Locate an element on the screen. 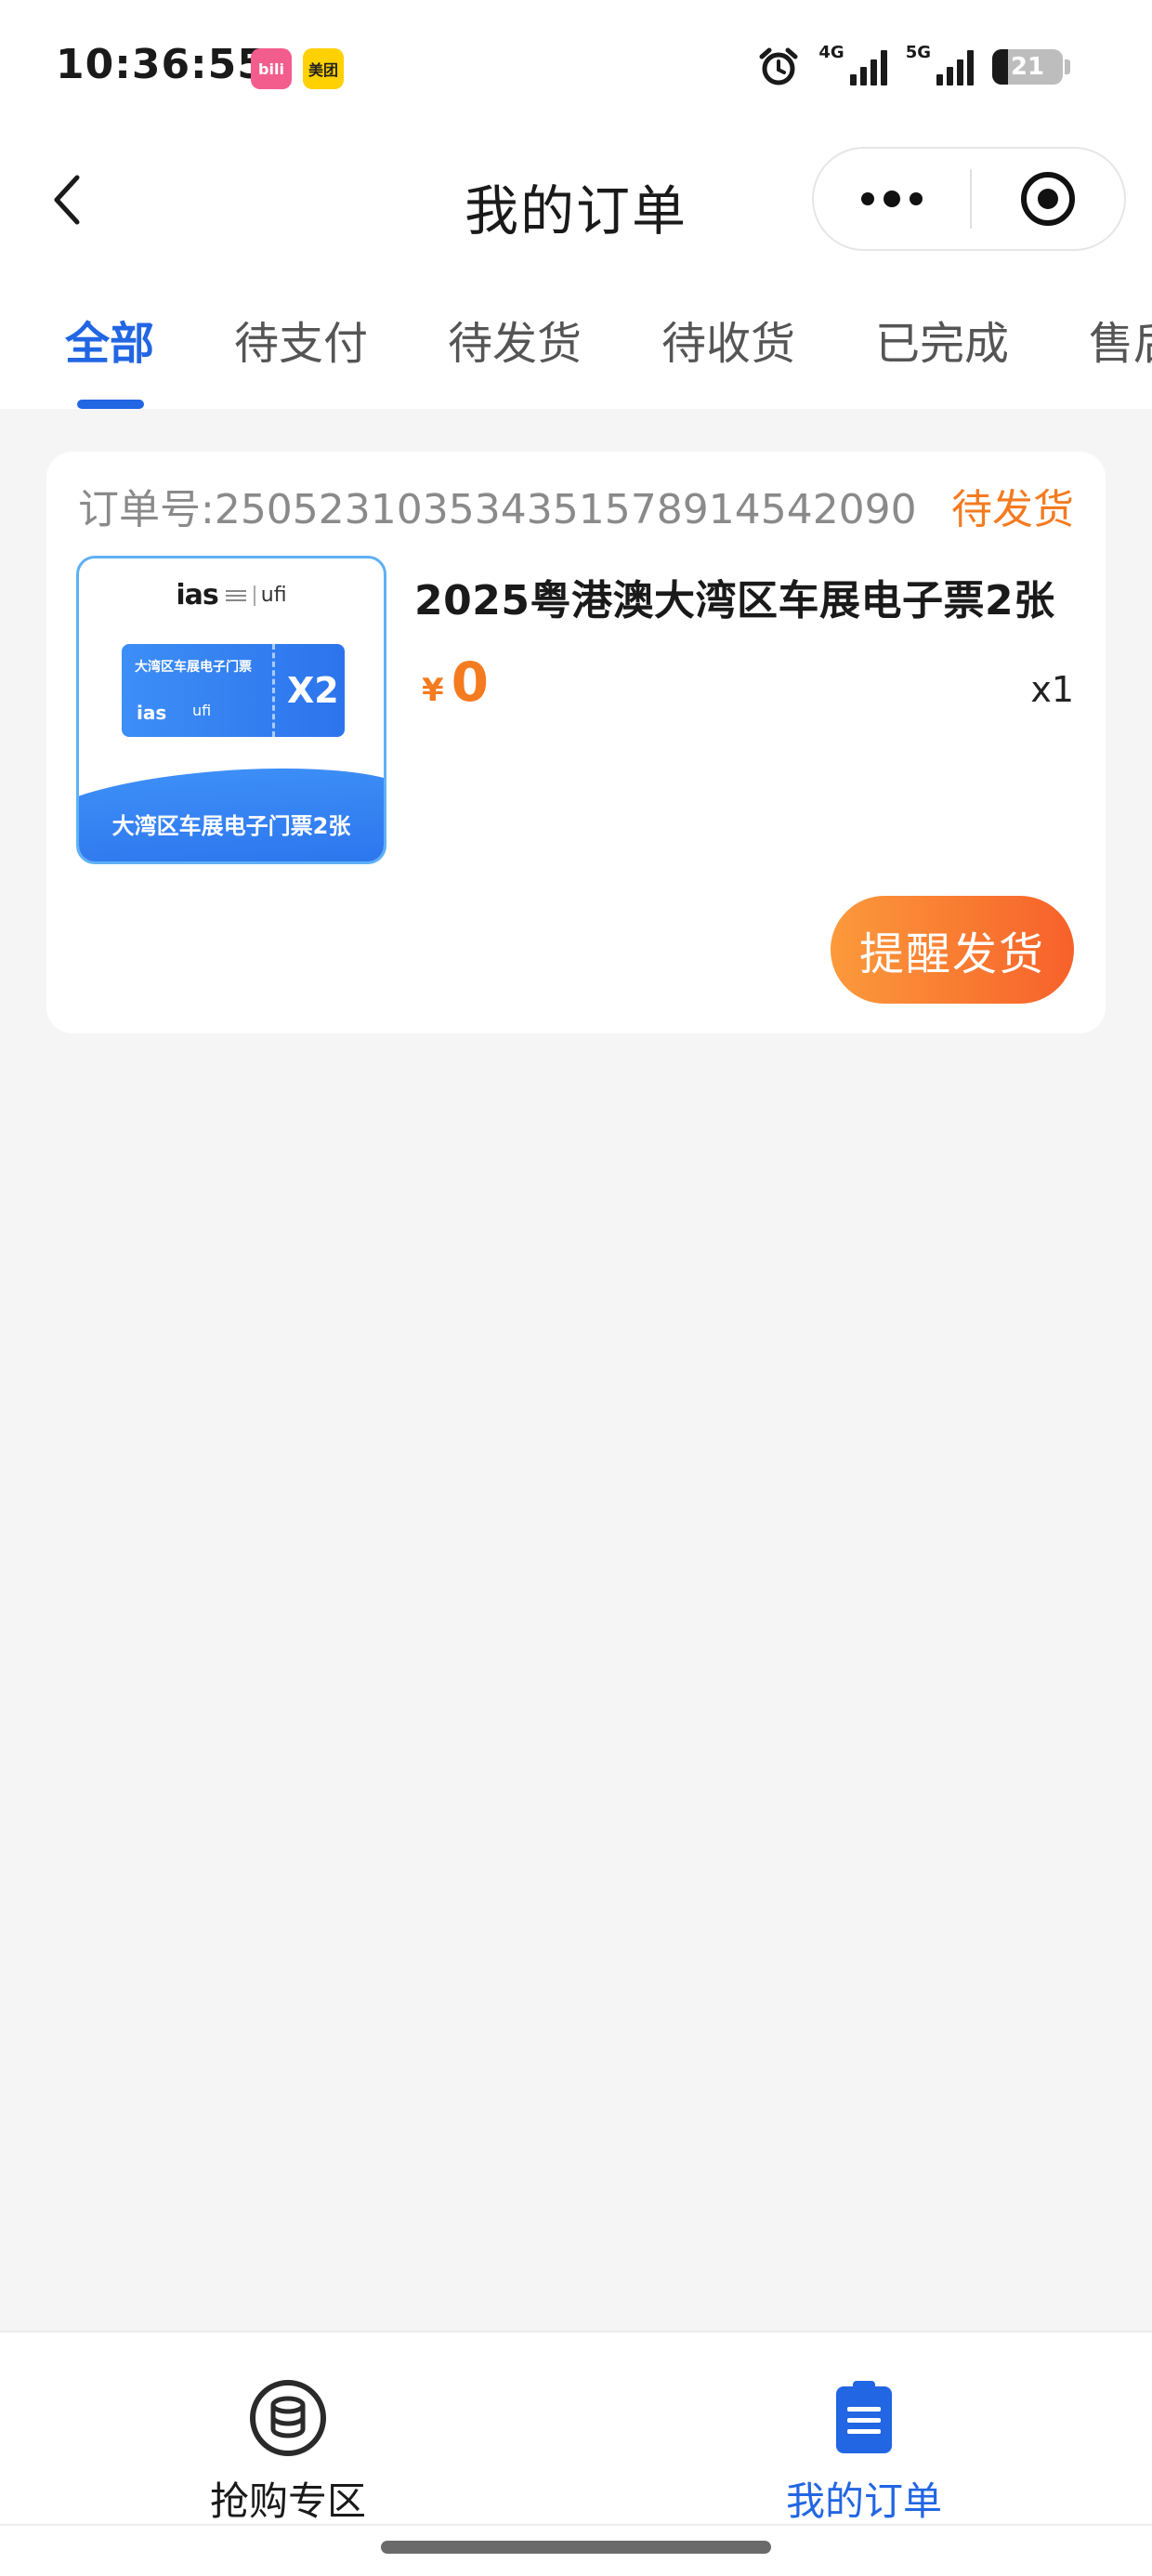  remind-shipment-button: 提醒发货 is located at coordinates (952, 950).